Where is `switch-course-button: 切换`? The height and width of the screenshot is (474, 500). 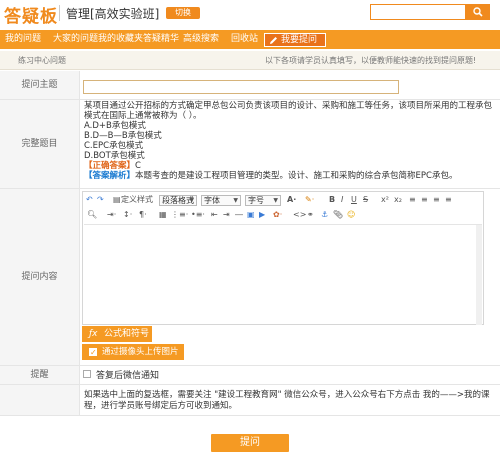 switch-course-button: 切换 is located at coordinates (183, 13).